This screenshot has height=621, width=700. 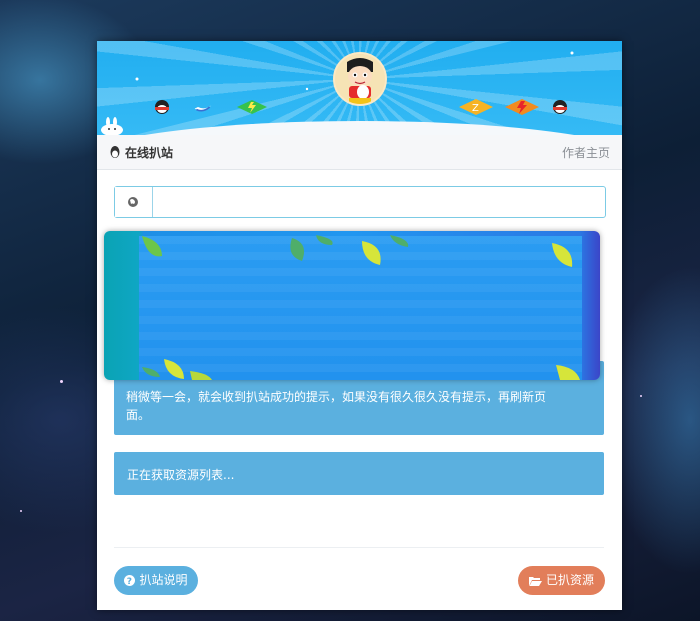 I want to click on orange-z-icon: Z, so click(x=476, y=107).